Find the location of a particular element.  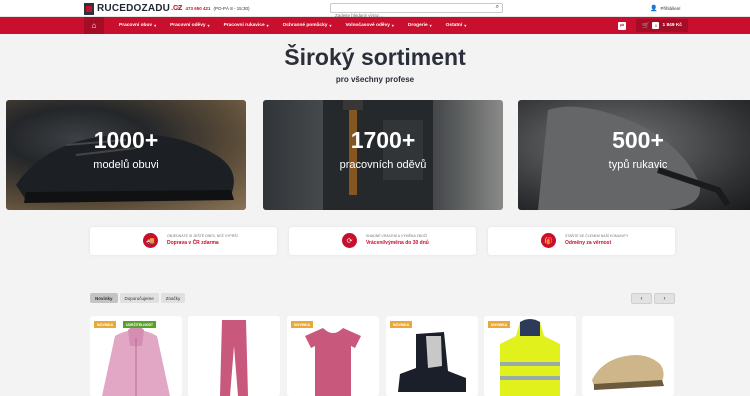

tile-label: modelů obuvi is located at coordinates (126, 165).